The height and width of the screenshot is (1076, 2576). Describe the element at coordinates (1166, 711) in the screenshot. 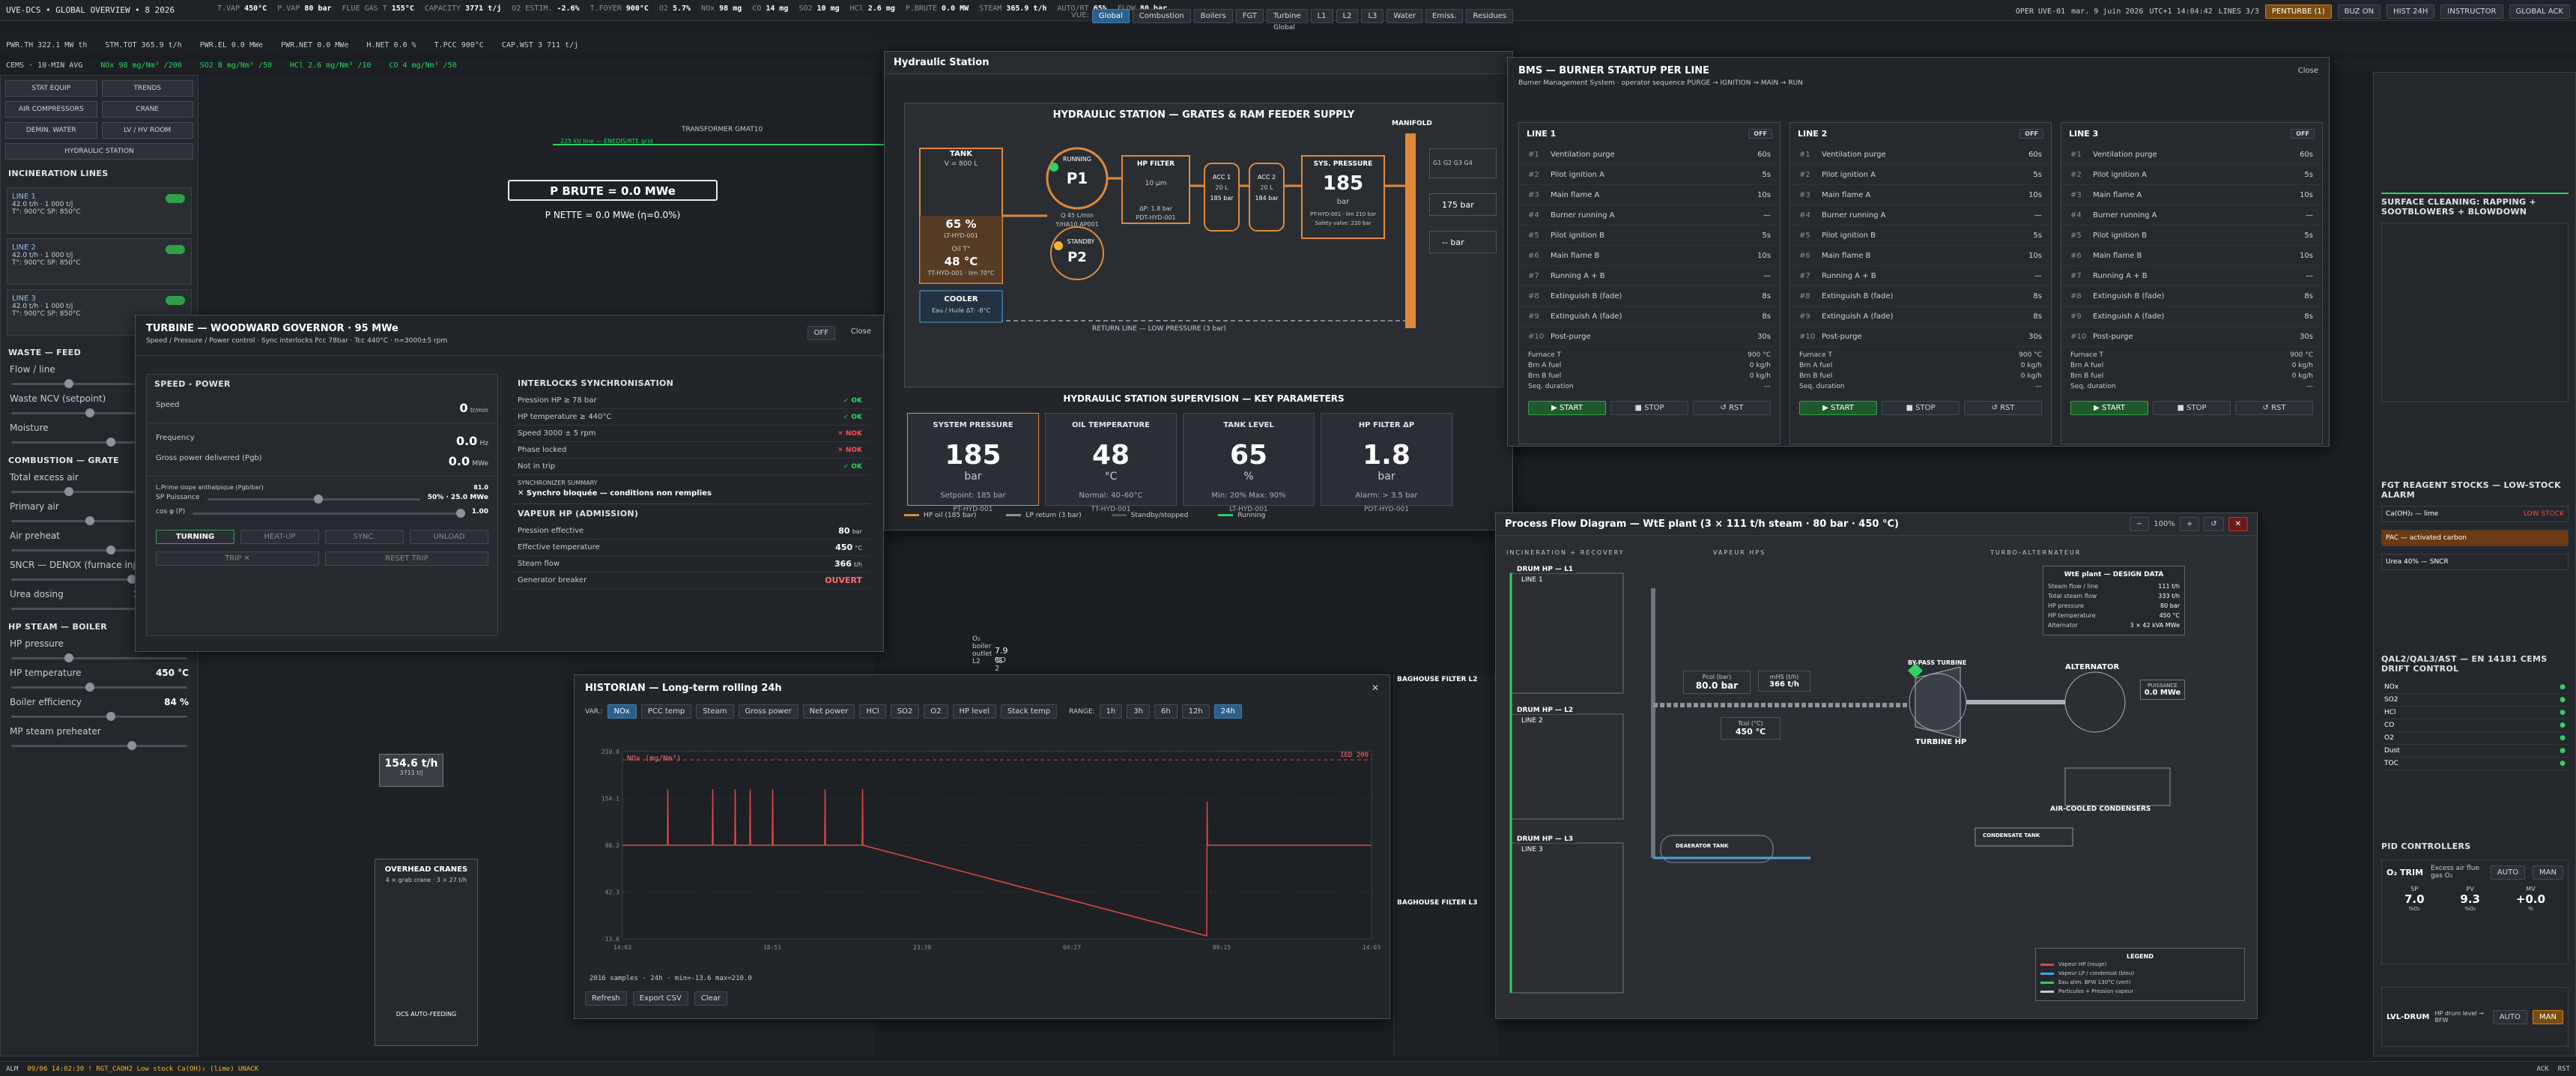

I see `range-button: 6h` at that location.